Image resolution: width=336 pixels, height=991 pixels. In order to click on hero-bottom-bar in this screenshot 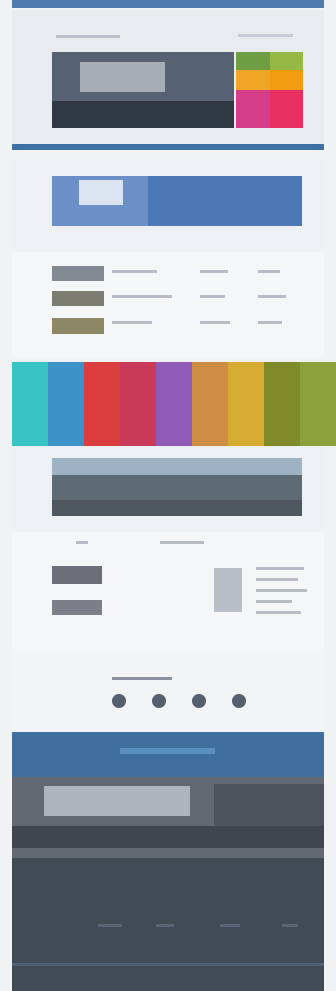, I will do `click(168, 147)`.